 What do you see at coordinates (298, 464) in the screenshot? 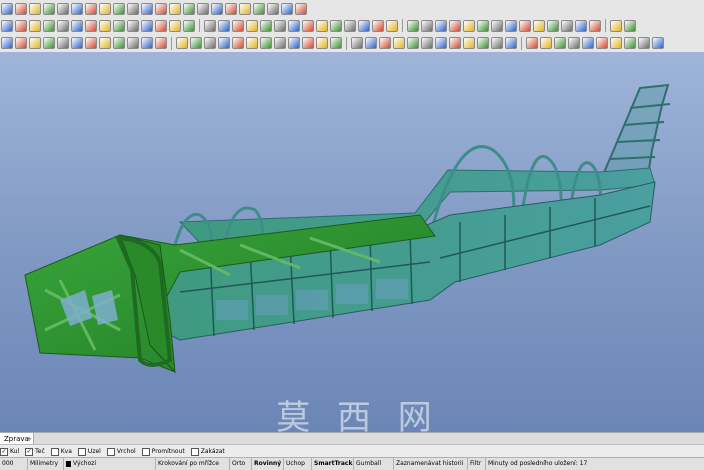
I see `osnap-toggle: Uchop` at bounding box center [298, 464].